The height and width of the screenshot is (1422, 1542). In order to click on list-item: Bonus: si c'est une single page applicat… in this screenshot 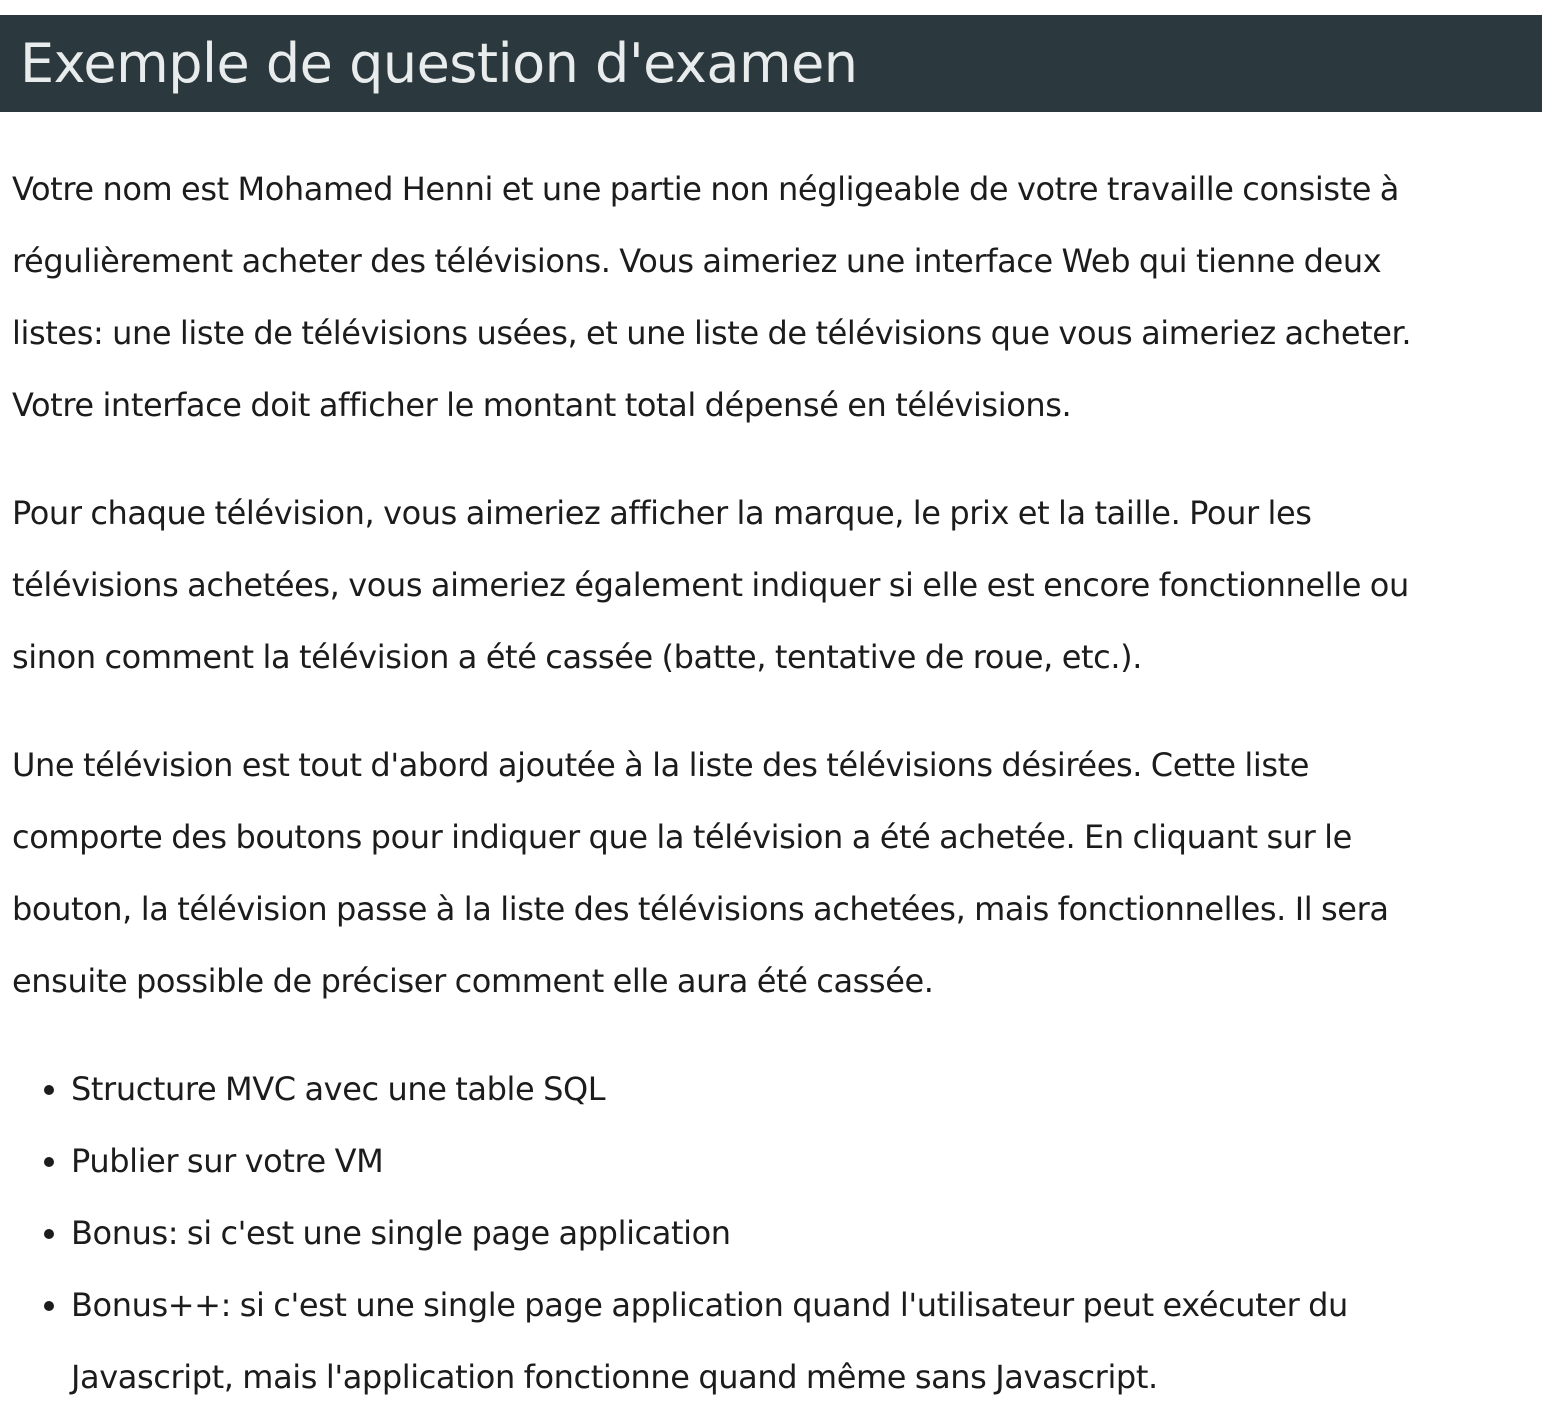, I will do `click(753, 1233)`.